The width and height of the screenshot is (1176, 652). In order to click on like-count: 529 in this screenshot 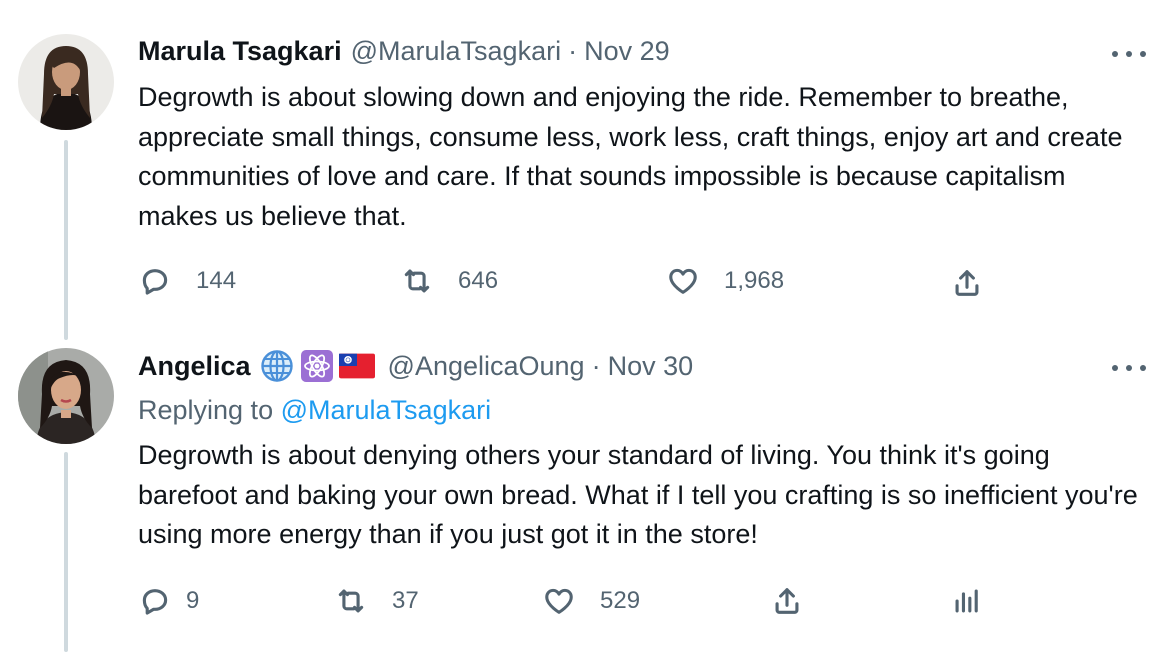, I will do `click(620, 600)`.